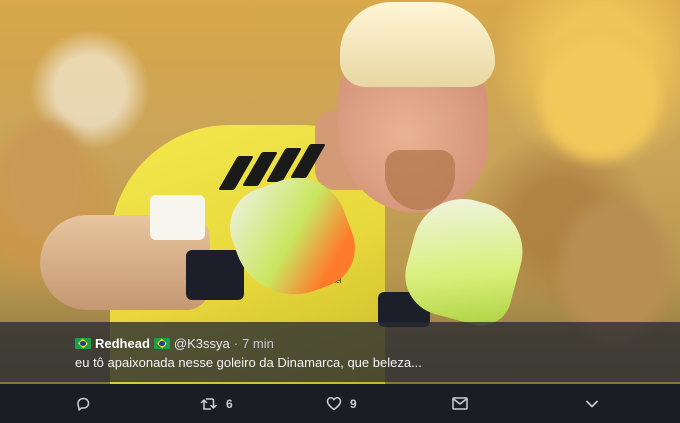 Image resolution: width=680 pixels, height=423 pixels. I want to click on reply-icon, so click(83, 404).